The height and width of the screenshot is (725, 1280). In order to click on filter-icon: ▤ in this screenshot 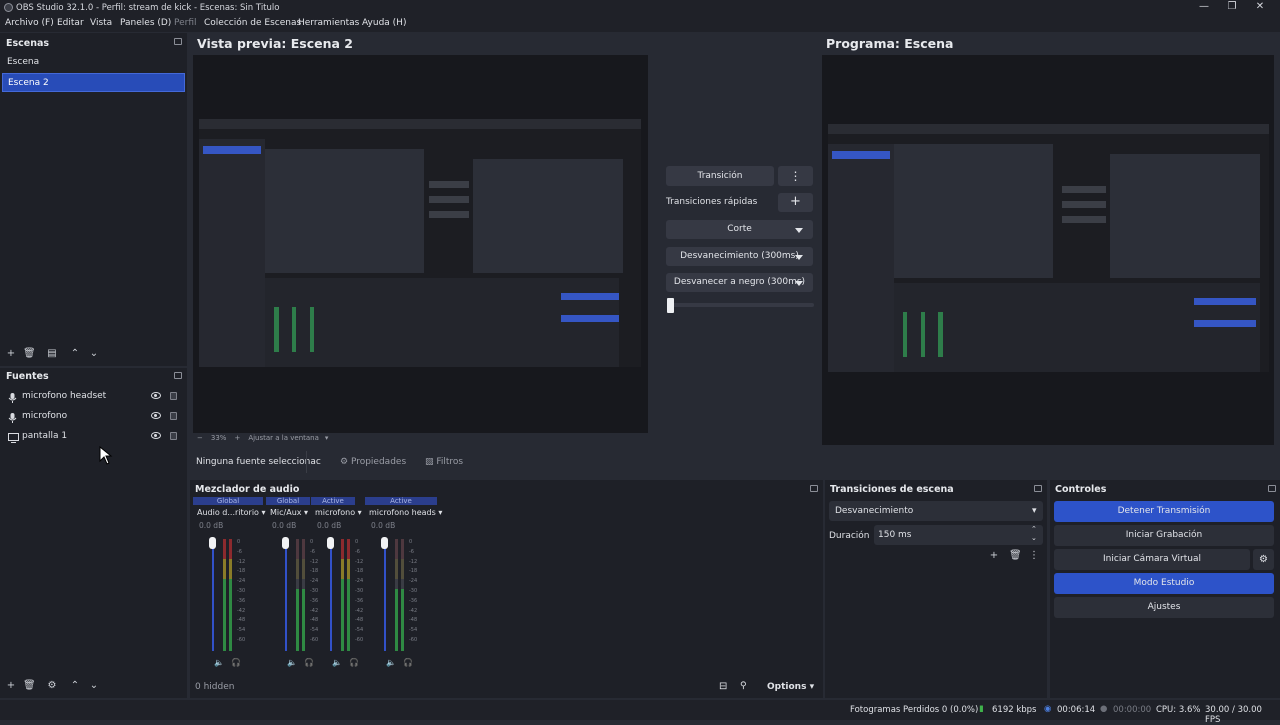, I will do `click(52, 354)`.